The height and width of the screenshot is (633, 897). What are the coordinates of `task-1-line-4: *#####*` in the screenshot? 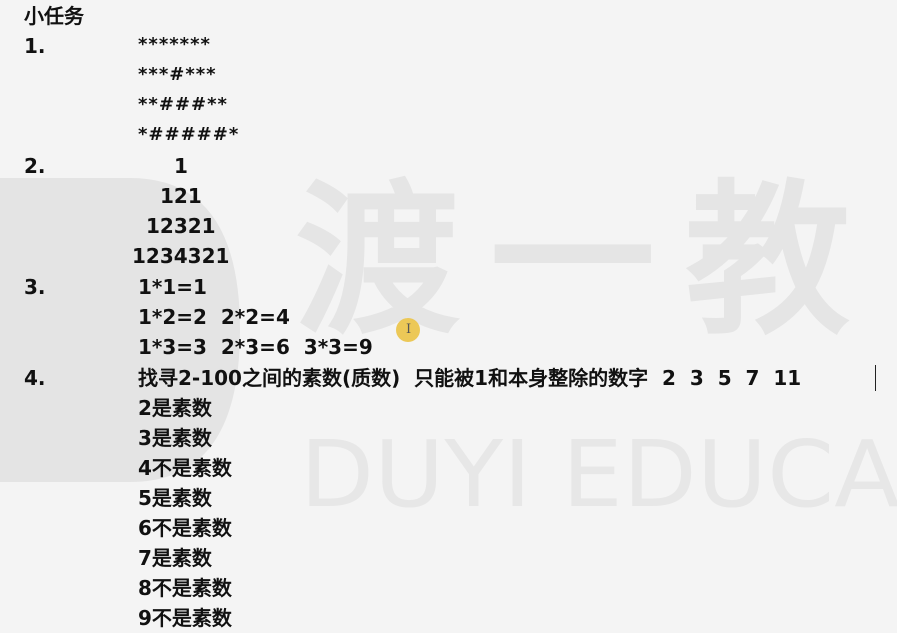 It's located at (189, 134).